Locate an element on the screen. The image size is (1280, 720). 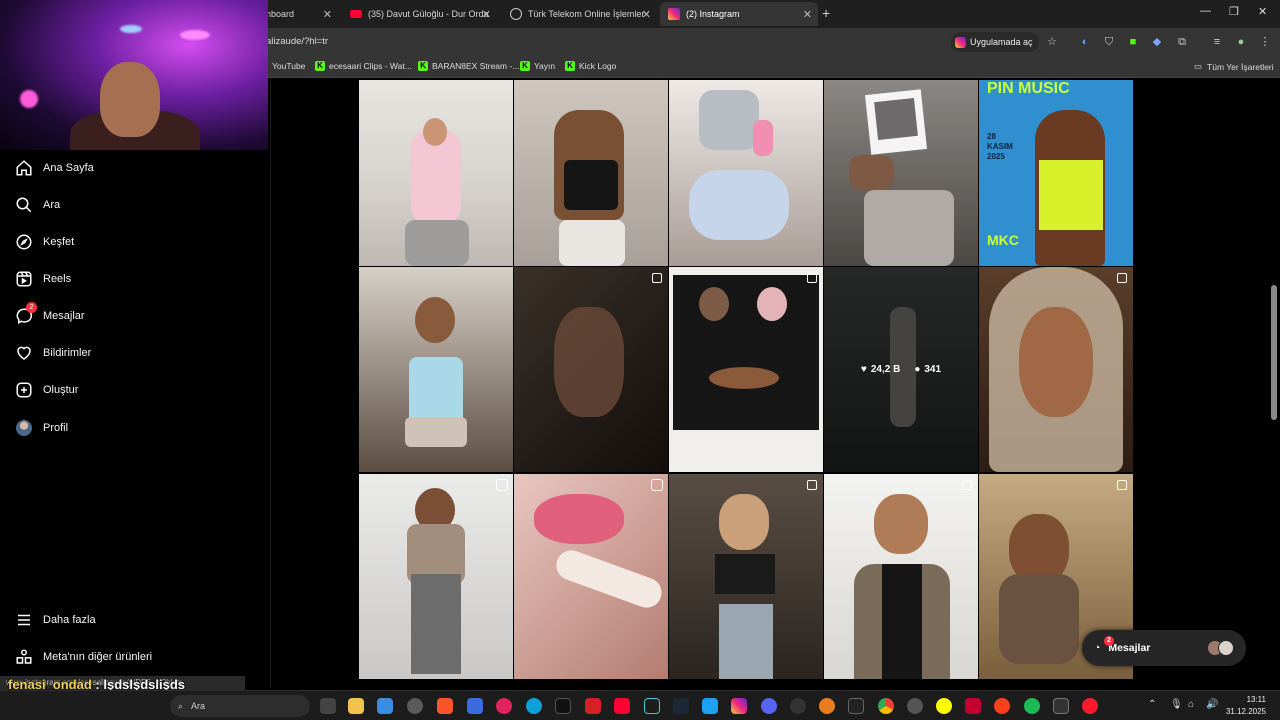
brave-icon is located at coordinates (445, 706).